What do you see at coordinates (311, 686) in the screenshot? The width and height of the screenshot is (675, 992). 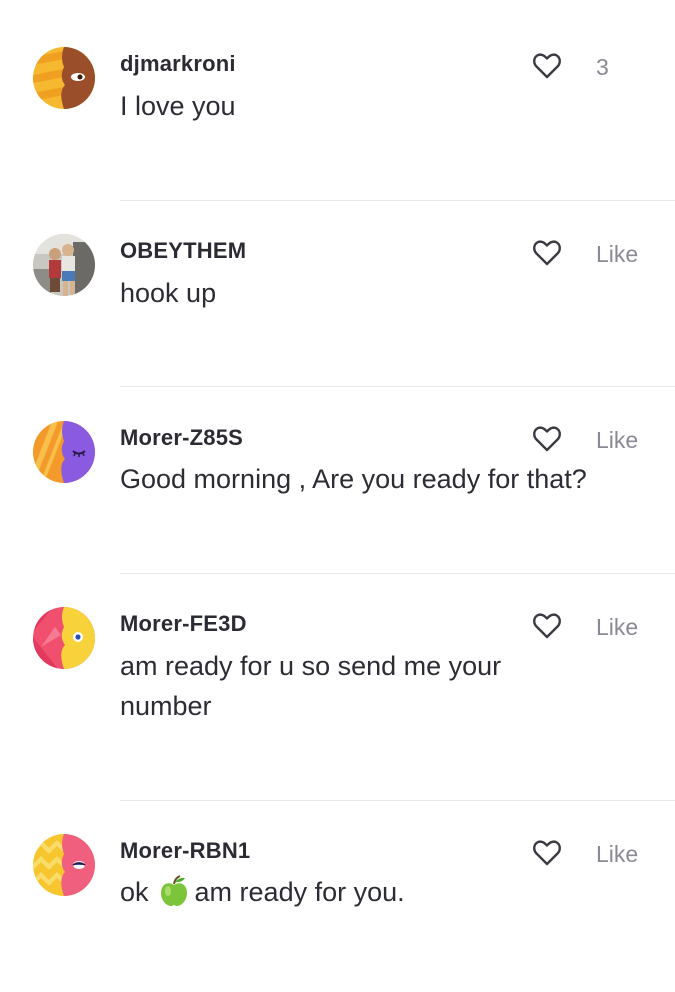 I see `comment-text: am ready for u so send me your number` at bounding box center [311, 686].